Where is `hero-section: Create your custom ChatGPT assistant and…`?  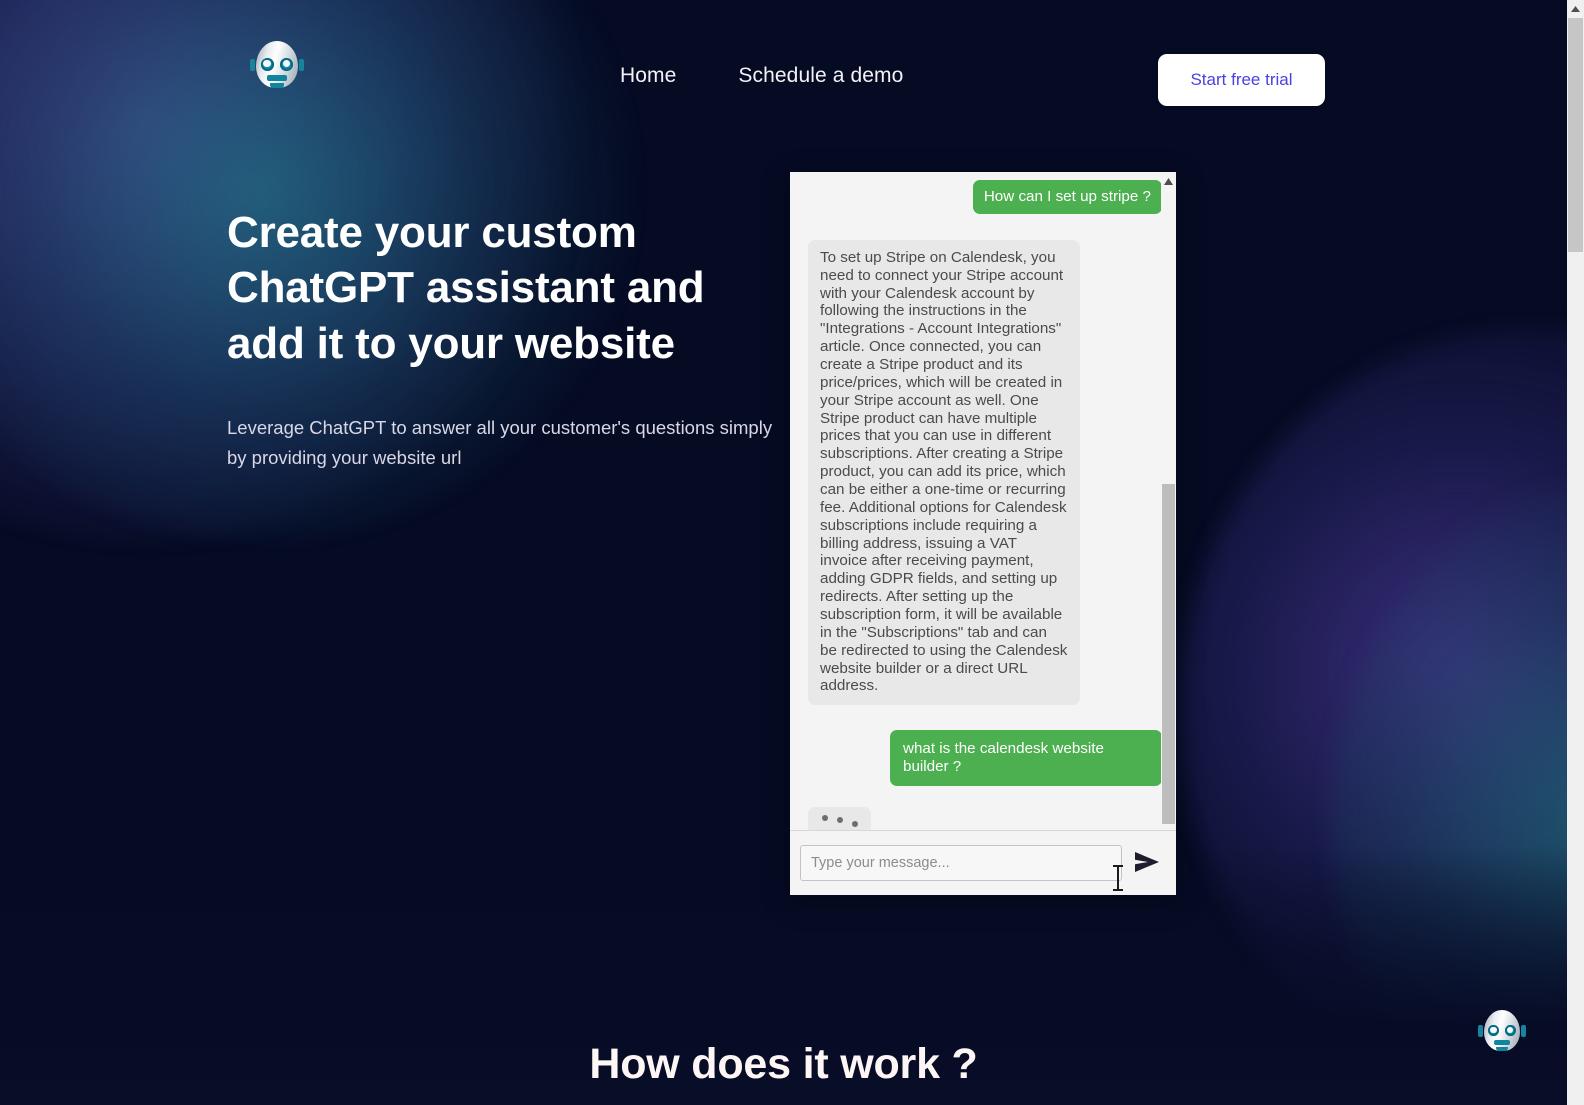
hero-section: Create your custom ChatGPT assistant and… is located at coordinates (507, 339).